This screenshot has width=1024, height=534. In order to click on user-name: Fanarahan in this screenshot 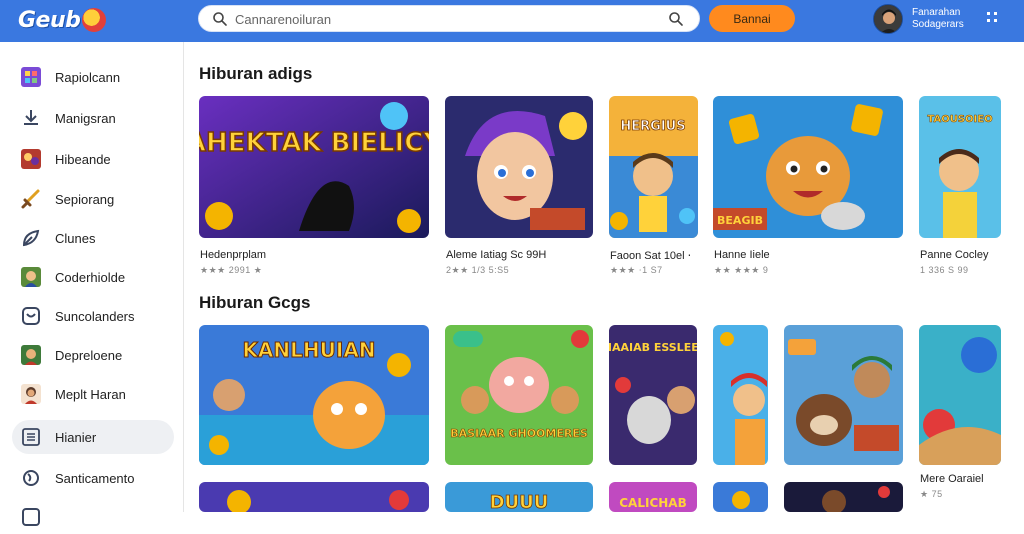, I will do `click(936, 12)`.